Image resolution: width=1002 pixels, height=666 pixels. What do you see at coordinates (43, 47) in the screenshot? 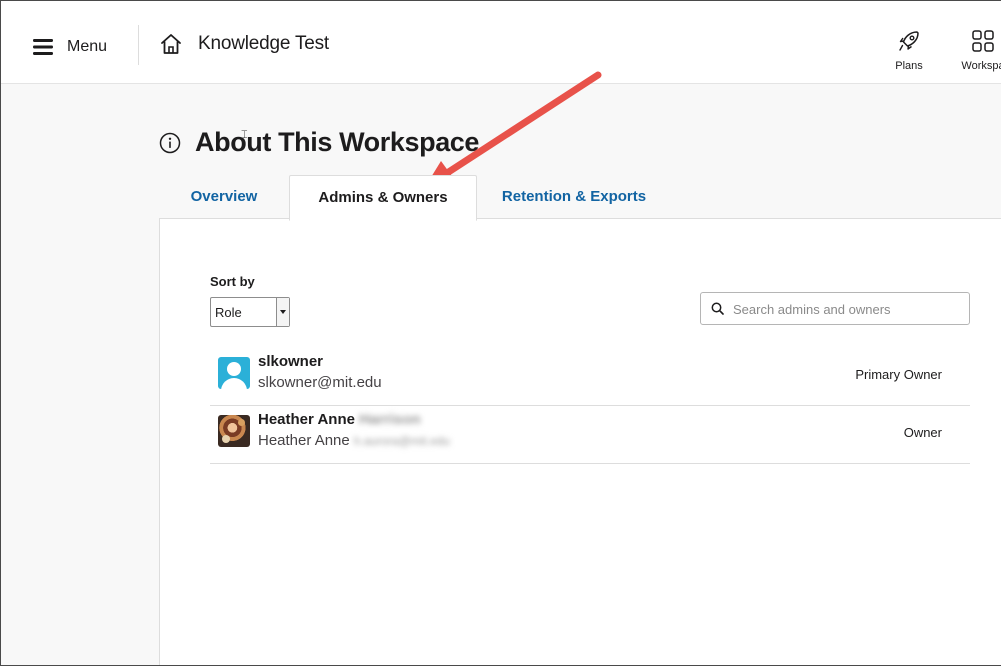
I see `hamburger-icon` at bounding box center [43, 47].